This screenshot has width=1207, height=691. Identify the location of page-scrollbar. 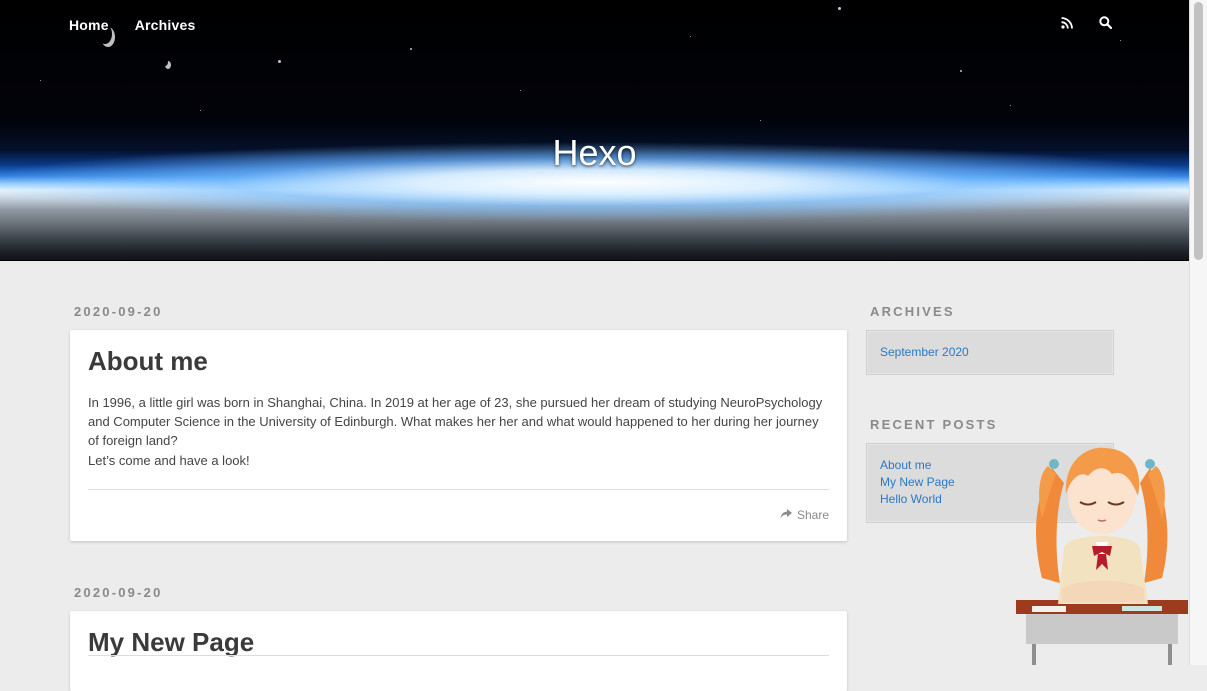
(1198, 332).